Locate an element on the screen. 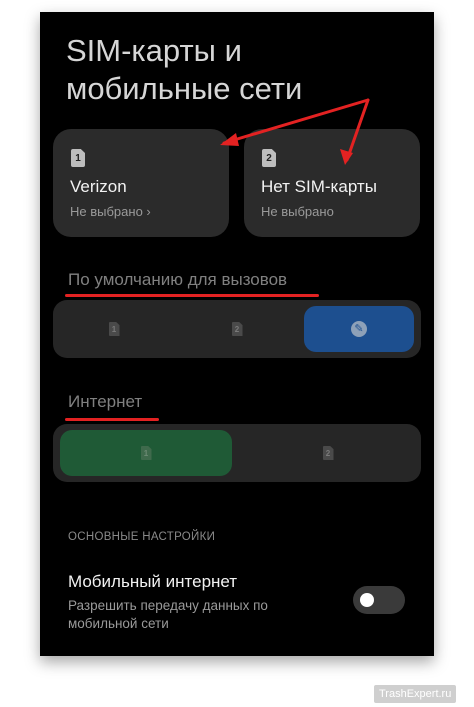 The image size is (474, 707). sim-1-status: Не выбрано › is located at coordinates (110, 211).